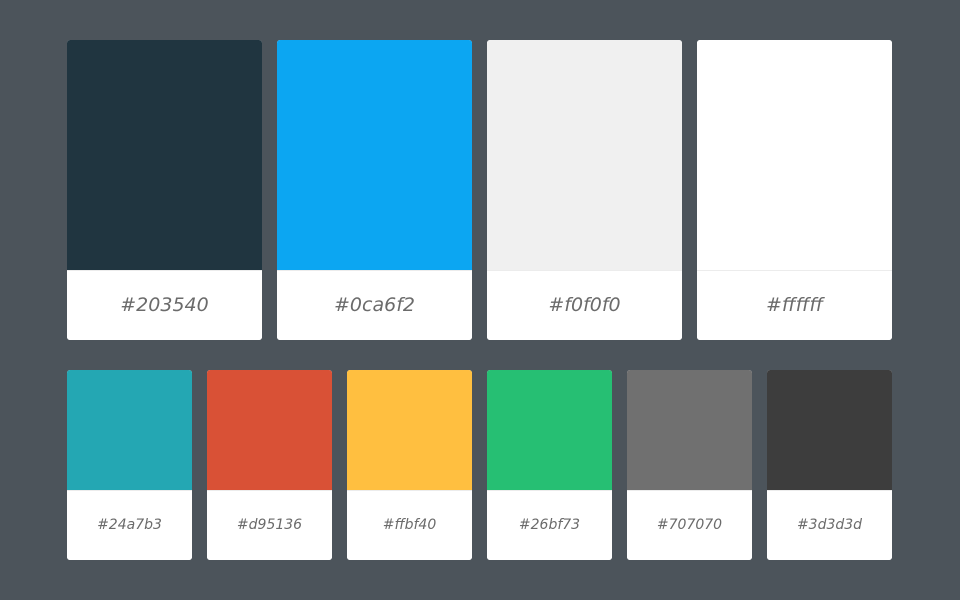 This screenshot has width=960, height=600. Describe the element at coordinates (584, 305) in the screenshot. I see `color-hex-label: #f0f0f0` at that location.